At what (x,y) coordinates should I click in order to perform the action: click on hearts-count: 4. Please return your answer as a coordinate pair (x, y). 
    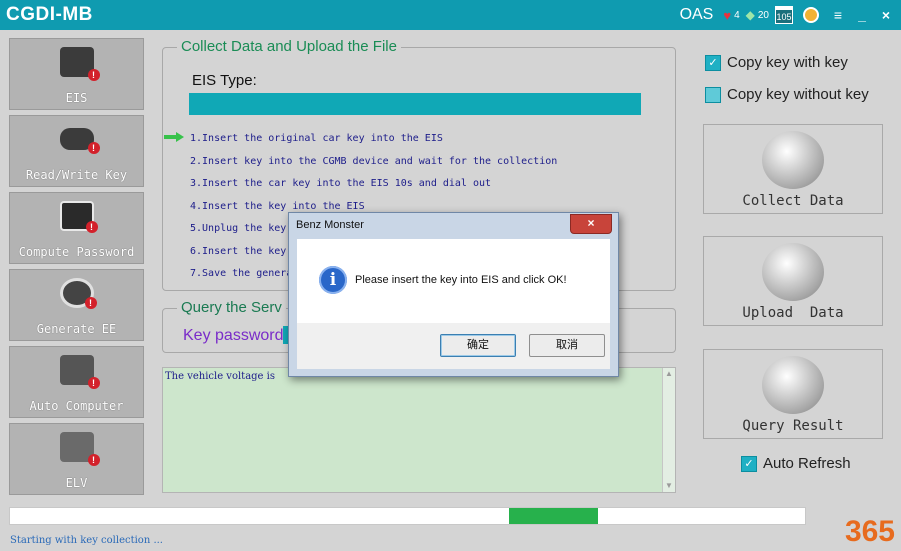
    Looking at the image, I should click on (737, 15).